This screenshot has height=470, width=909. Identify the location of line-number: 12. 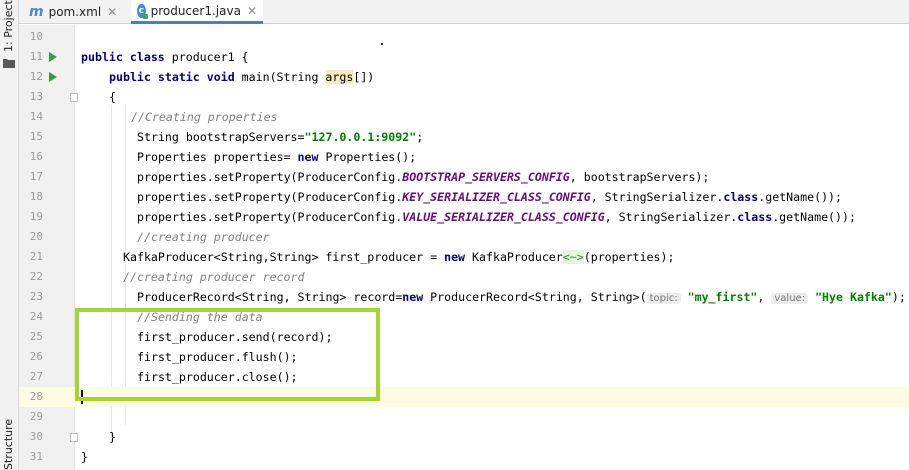
(36, 76).